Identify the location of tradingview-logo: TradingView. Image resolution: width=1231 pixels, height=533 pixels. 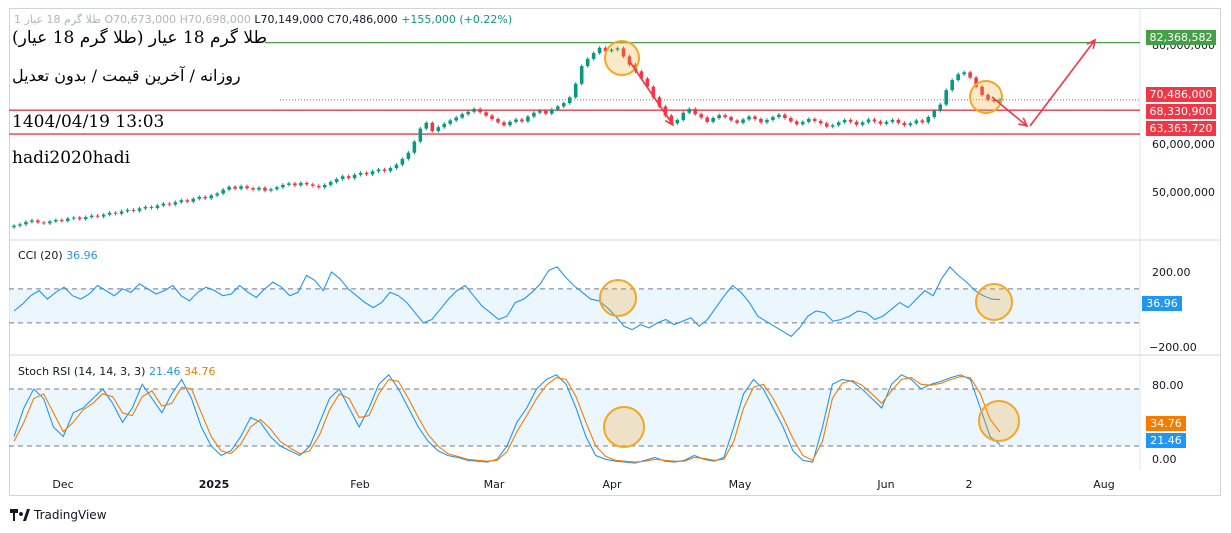
(58, 515).